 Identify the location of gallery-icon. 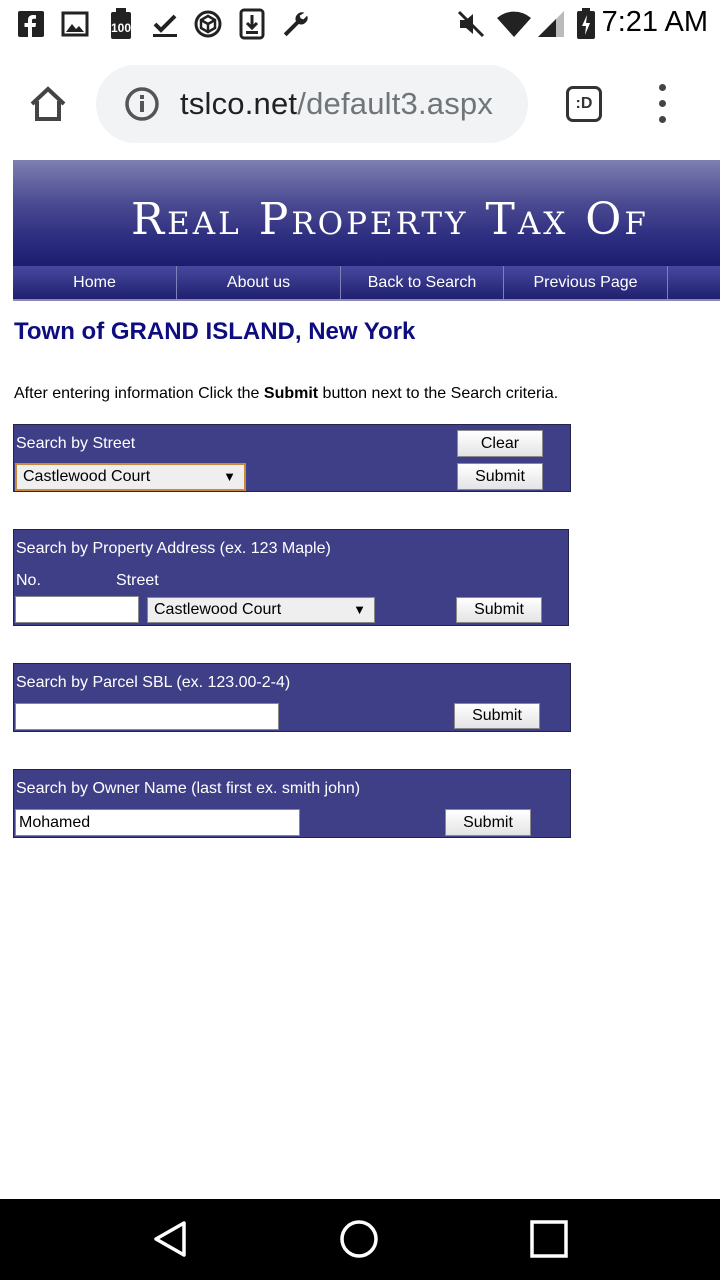
(75, 24).